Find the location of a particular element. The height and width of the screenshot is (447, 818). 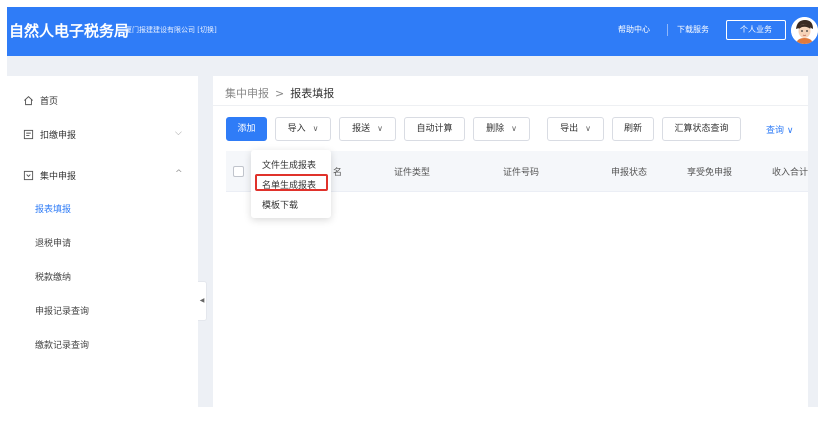

column-header-filing-status: 申报状态 is located at coordinates (629, 173).